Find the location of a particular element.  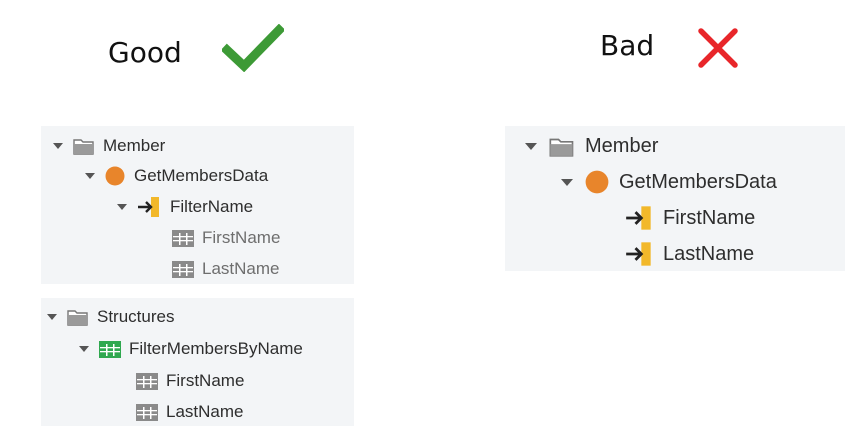

cross-icon is located at coordinates (718, 48).